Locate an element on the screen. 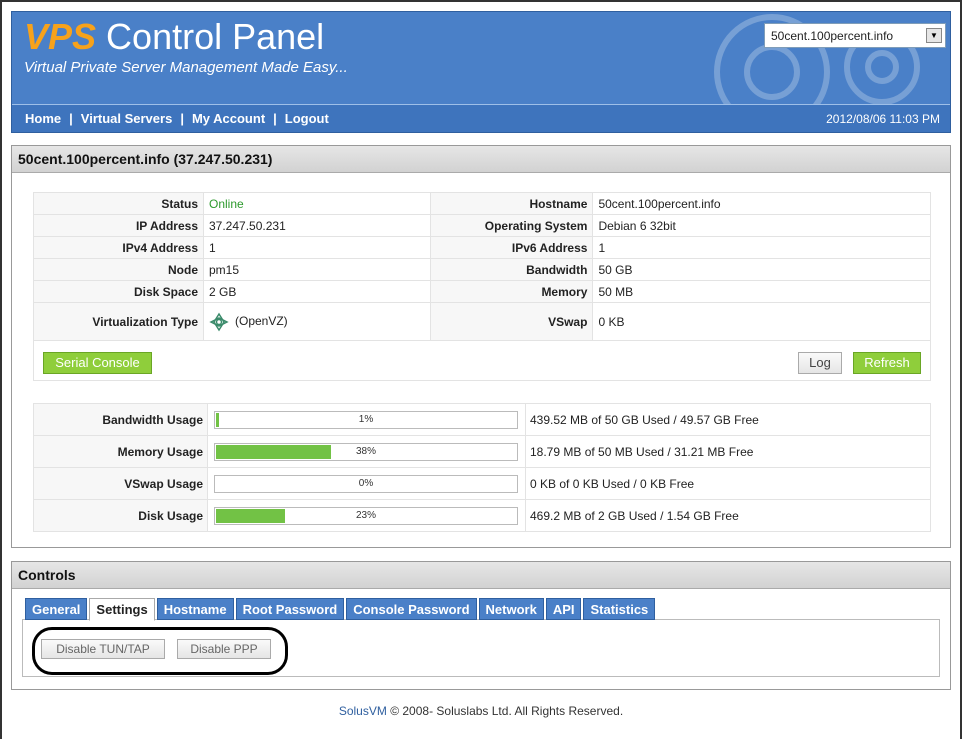 The width and height of the screenshot is (962, 739). tab-api: API is located at coordinates (563, 609).